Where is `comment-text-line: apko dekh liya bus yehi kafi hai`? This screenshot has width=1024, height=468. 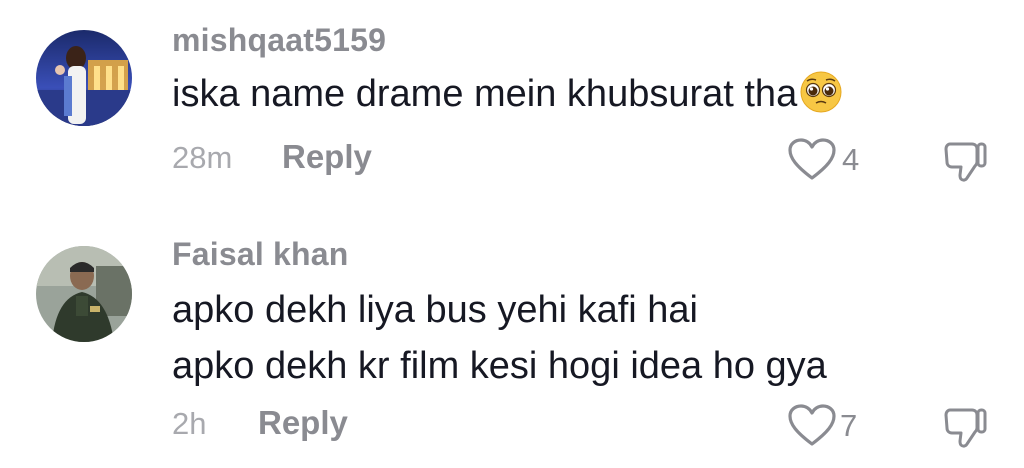
comment-text-line: apko dekh liya bus yehi kafi hai is located at coordinates (435, 310).